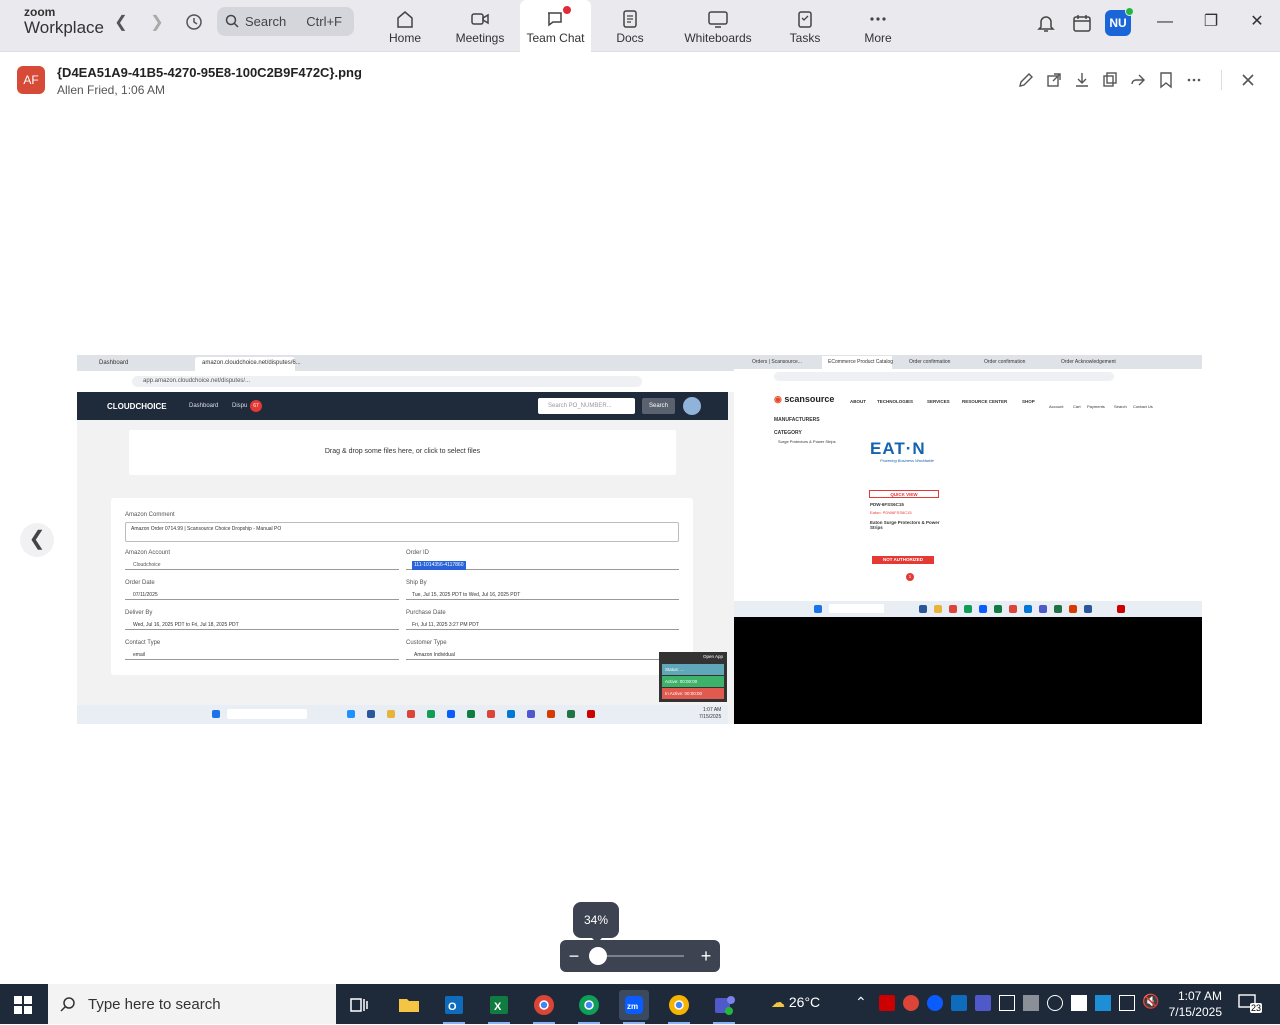  What do you see at coordinates (804, 399) in the screenshot?
I see `scansource-logo: ◉ scansource` at bounding box center [804, 399].